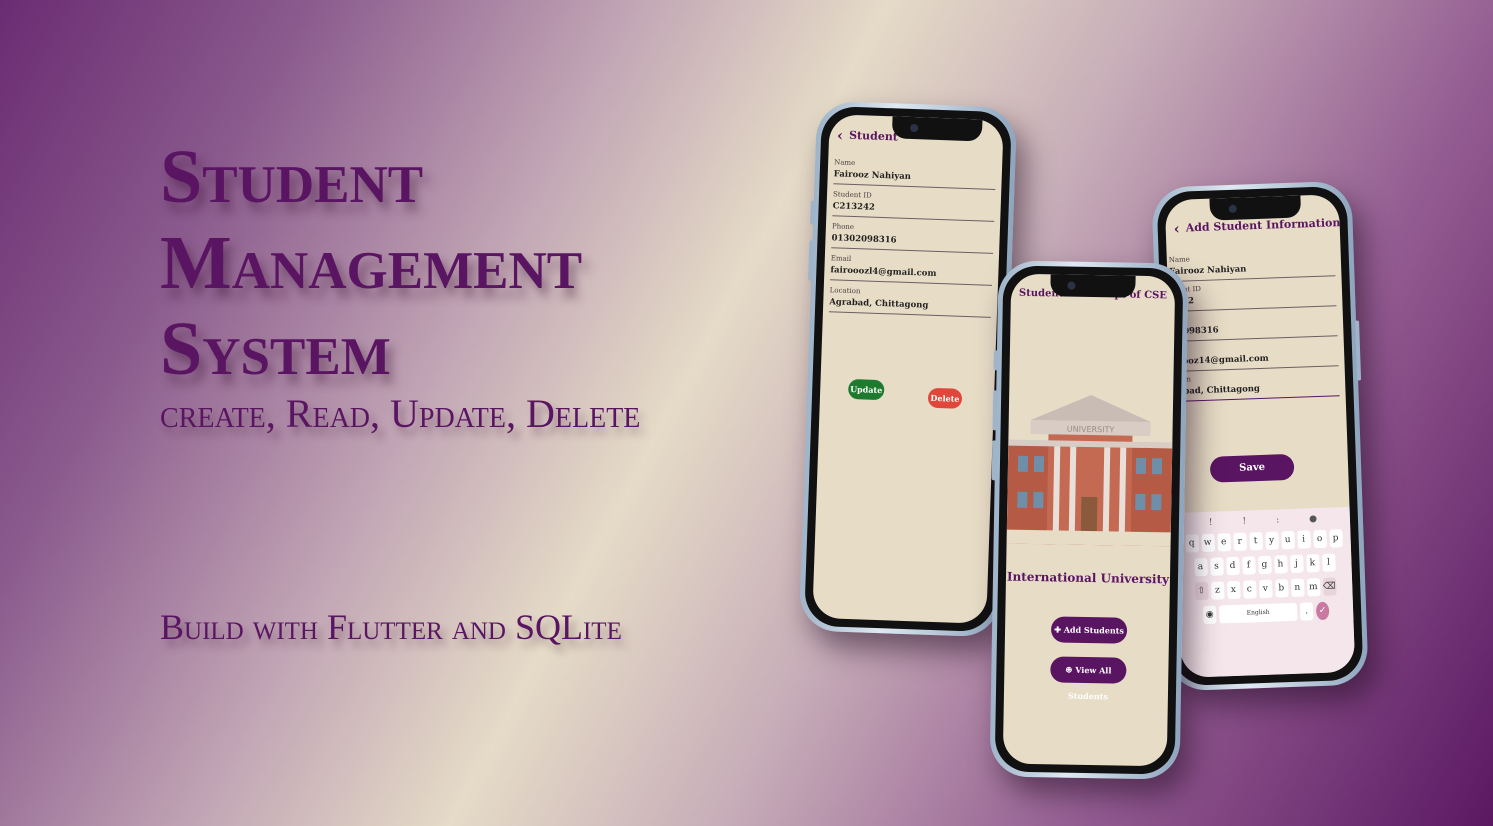  Describe the element at coordinates (1089, 630) in the screenshot. I see `add-students-button: ✚ Add Students` at that location.